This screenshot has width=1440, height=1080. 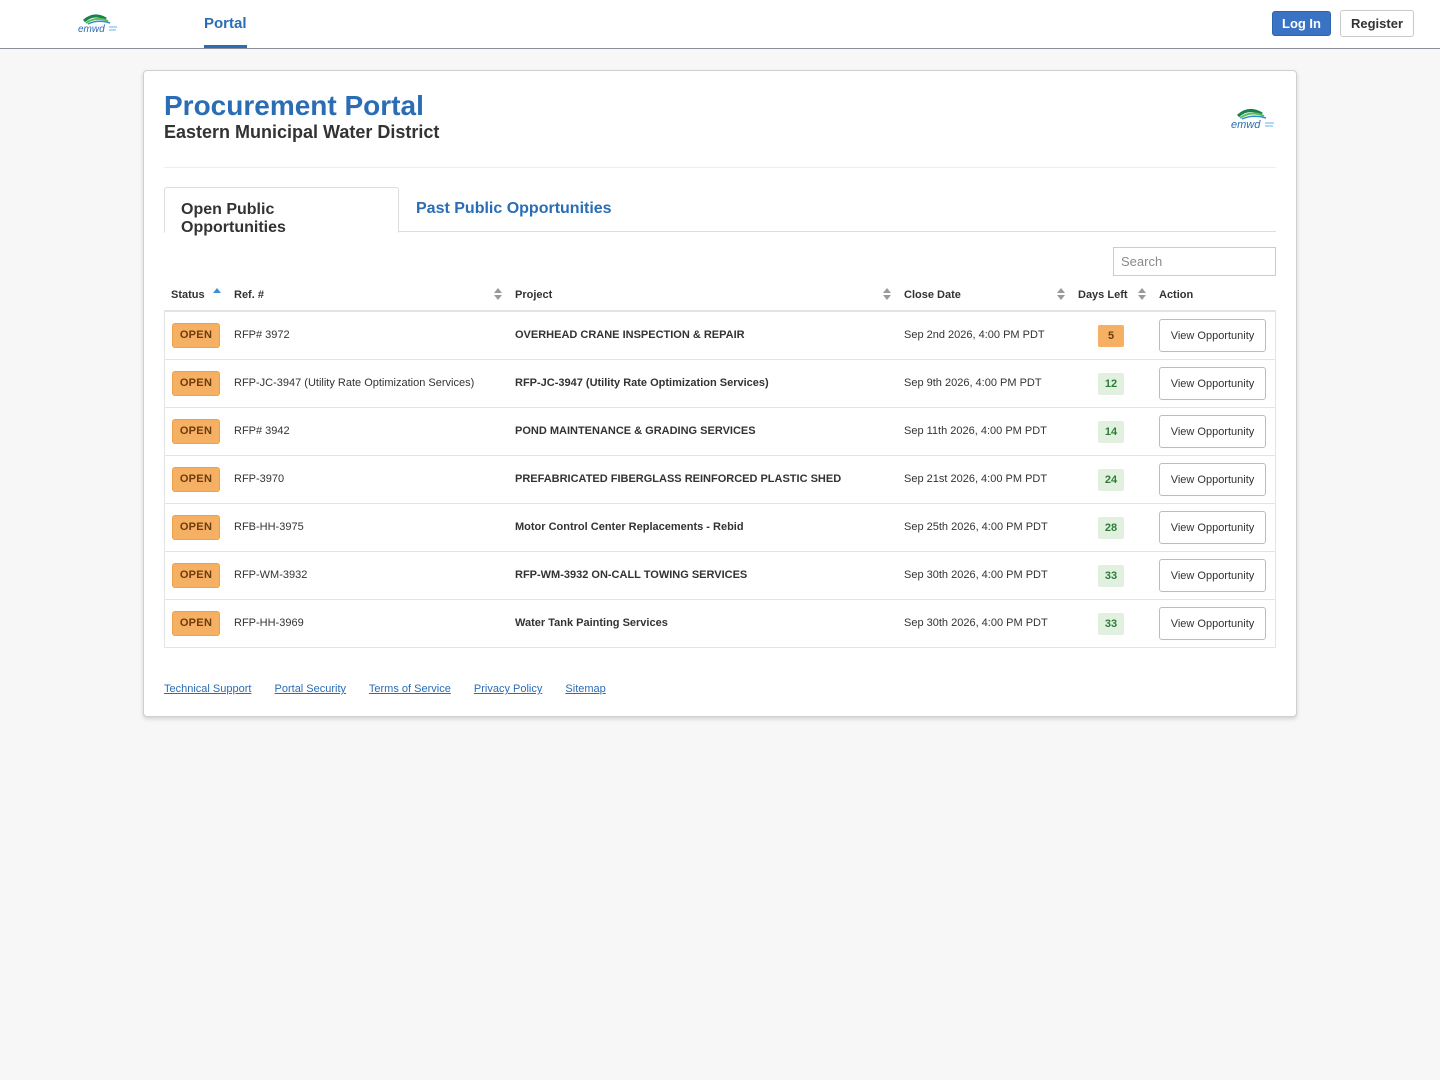 I want to click on ref-cell: RFB-HH-3975, so click(x=269, y=527).